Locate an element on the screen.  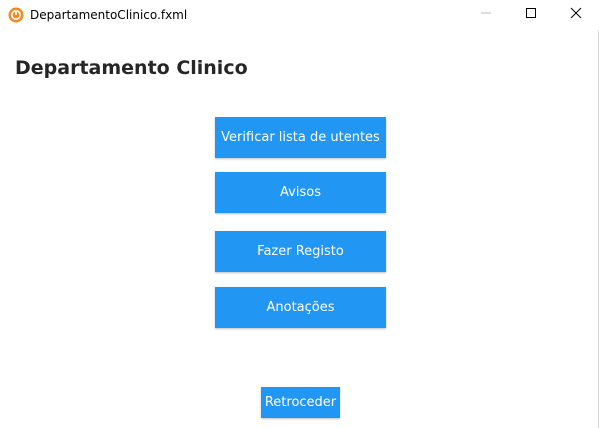
title-bar: DepartamentoClinico.fxml is located at coordinates (299, 15).